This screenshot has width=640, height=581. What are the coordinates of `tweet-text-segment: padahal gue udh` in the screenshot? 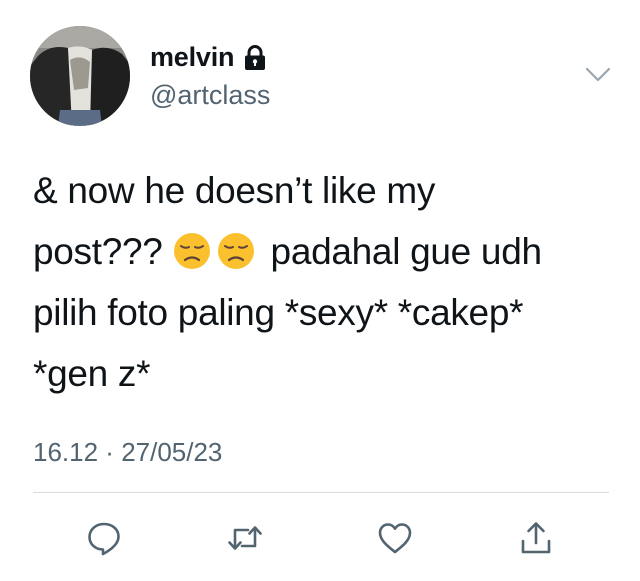 It's located at (406, 251).